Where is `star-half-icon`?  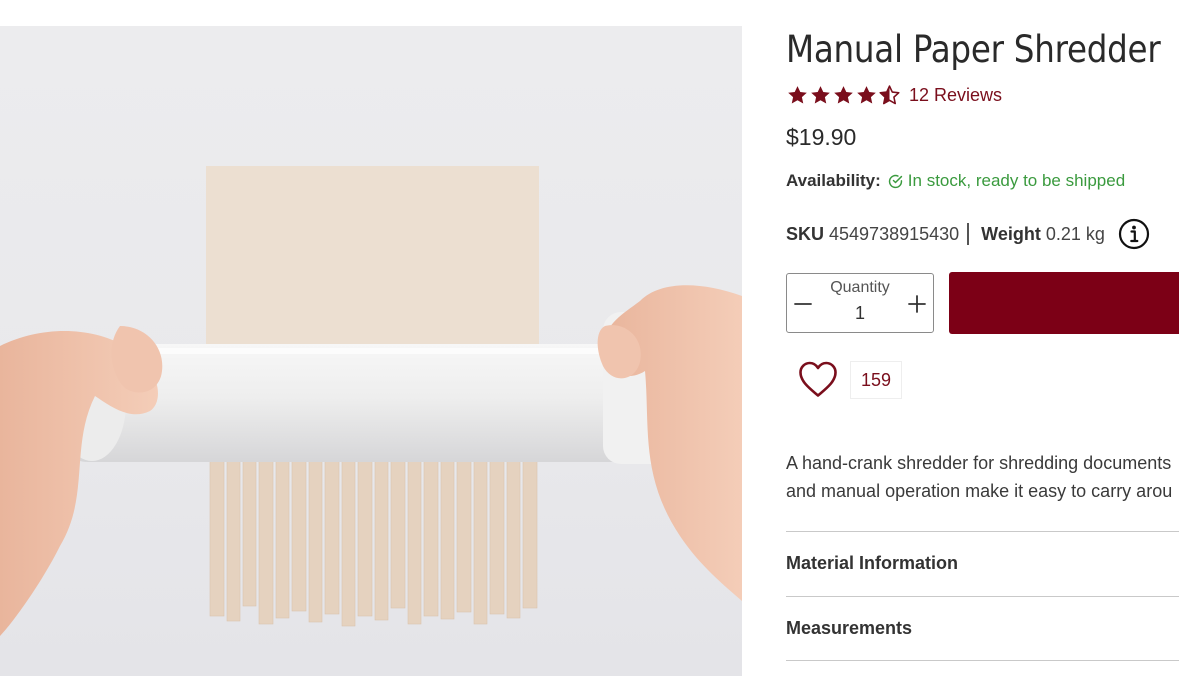 star-half-icon is located at coordinates (889, 94).